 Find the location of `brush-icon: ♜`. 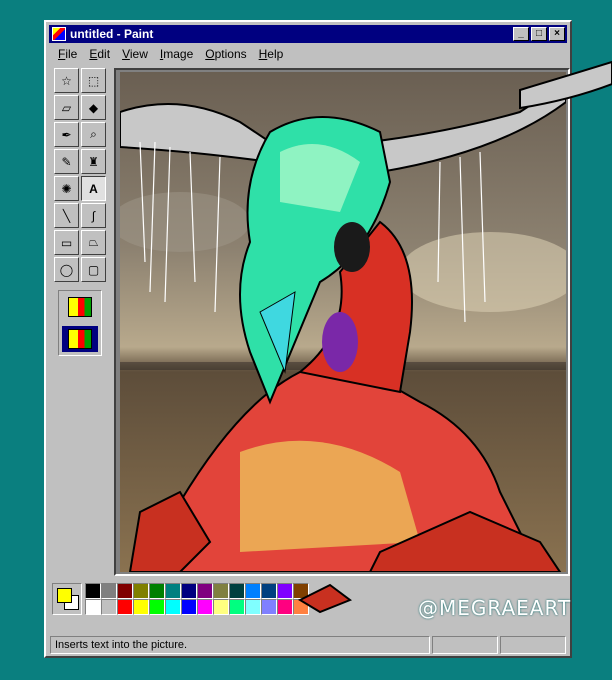

brush-icon: ♜ is located at coordinates (93, 161).